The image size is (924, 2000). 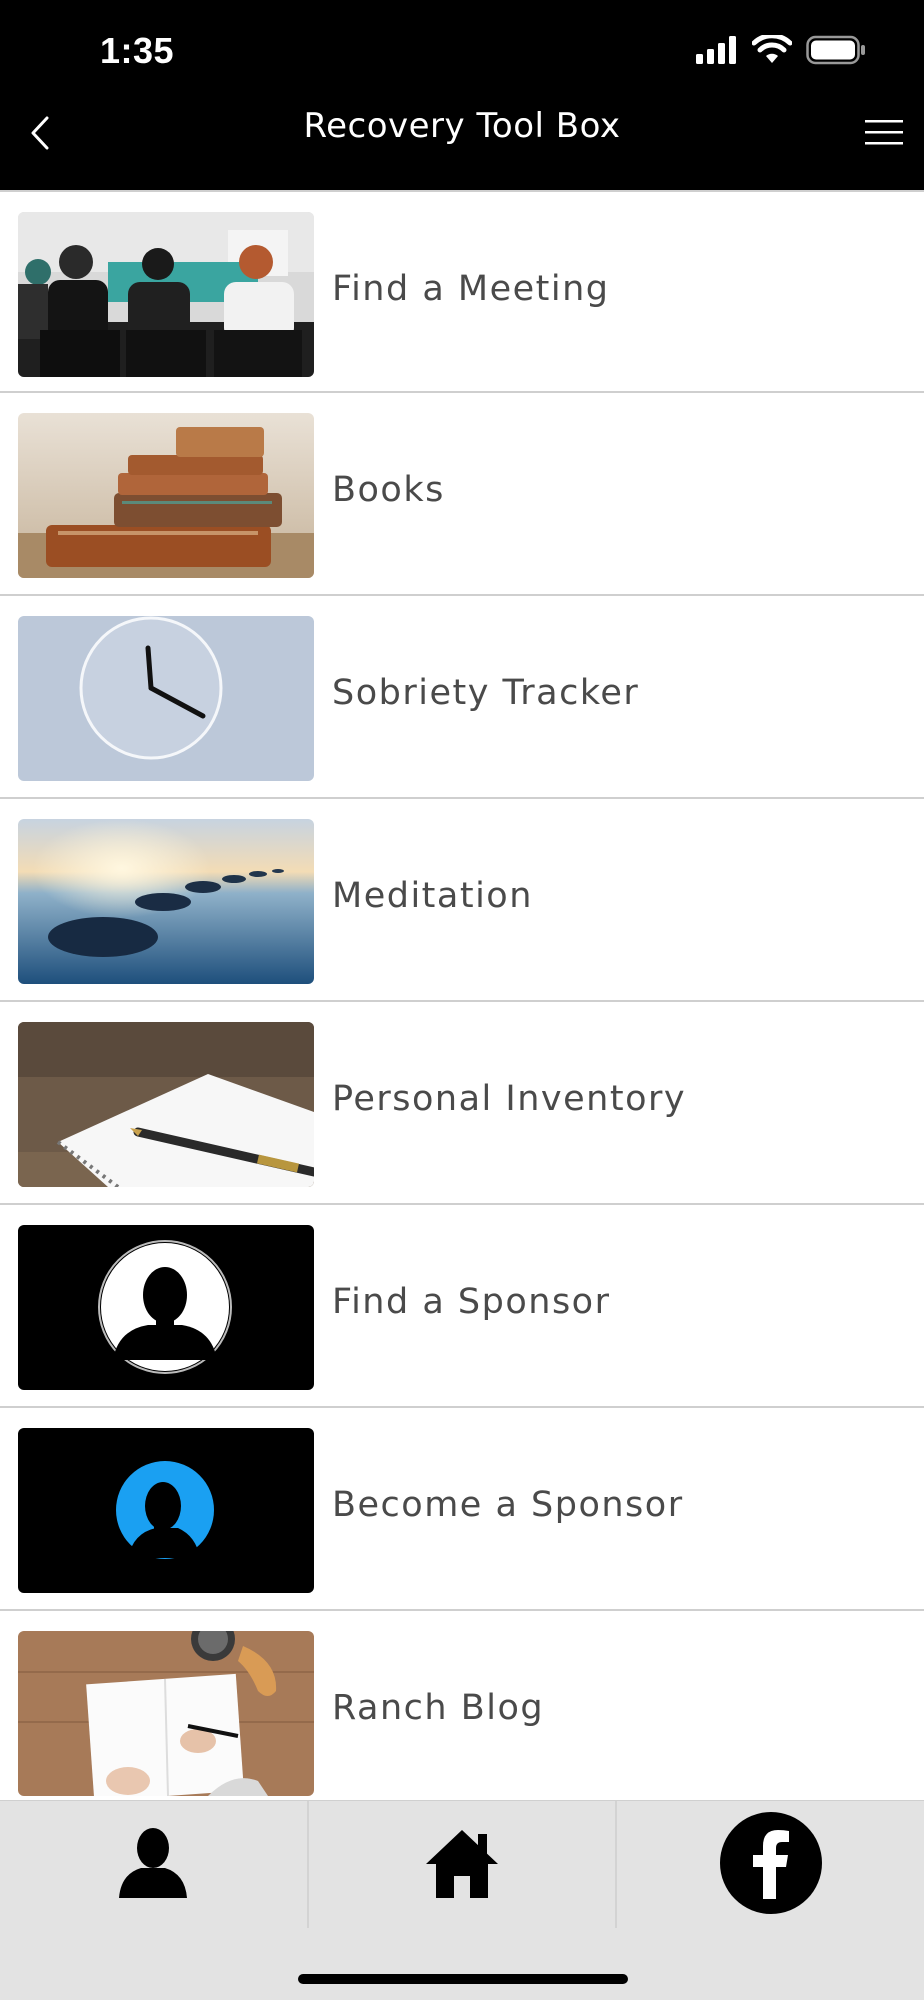 I want to click on silhouette-white-circle-photo, so click(x=166, y=1307).